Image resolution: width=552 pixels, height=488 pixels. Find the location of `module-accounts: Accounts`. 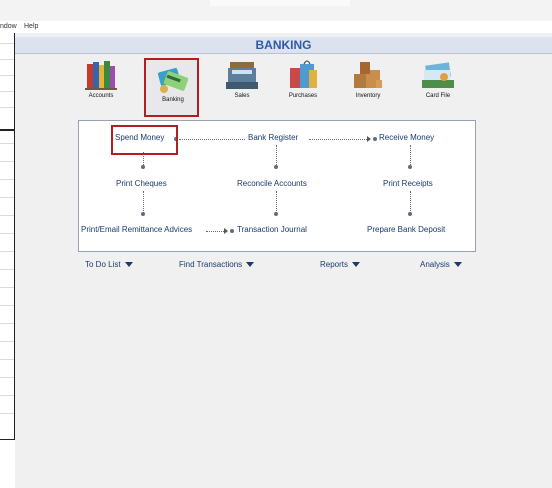

module-accounts: Accounts is located at coordinates (101, 78).